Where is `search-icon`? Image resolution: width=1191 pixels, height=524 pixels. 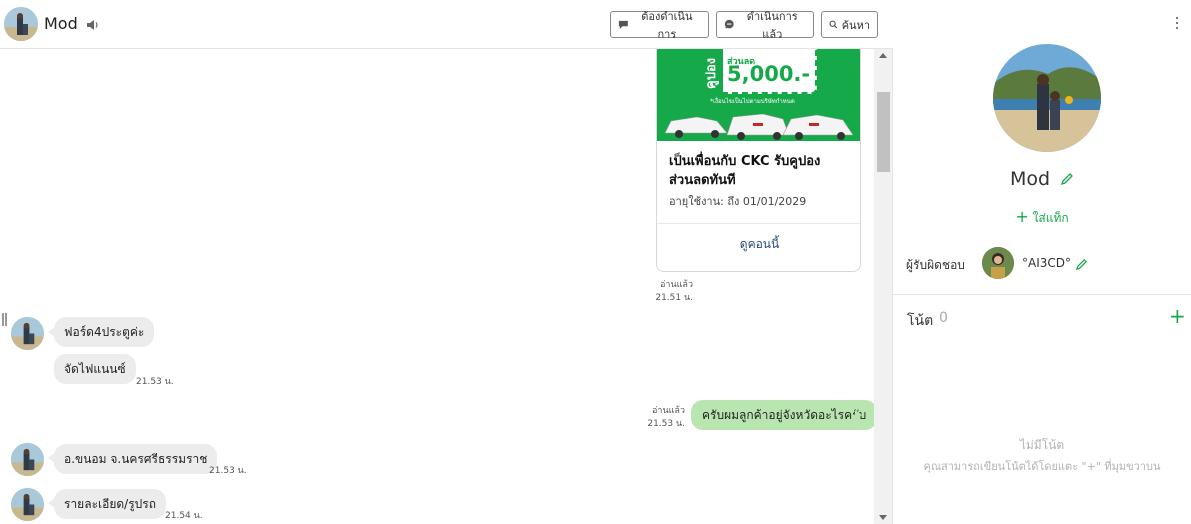 search-icon is located at coordinates (833, 24).